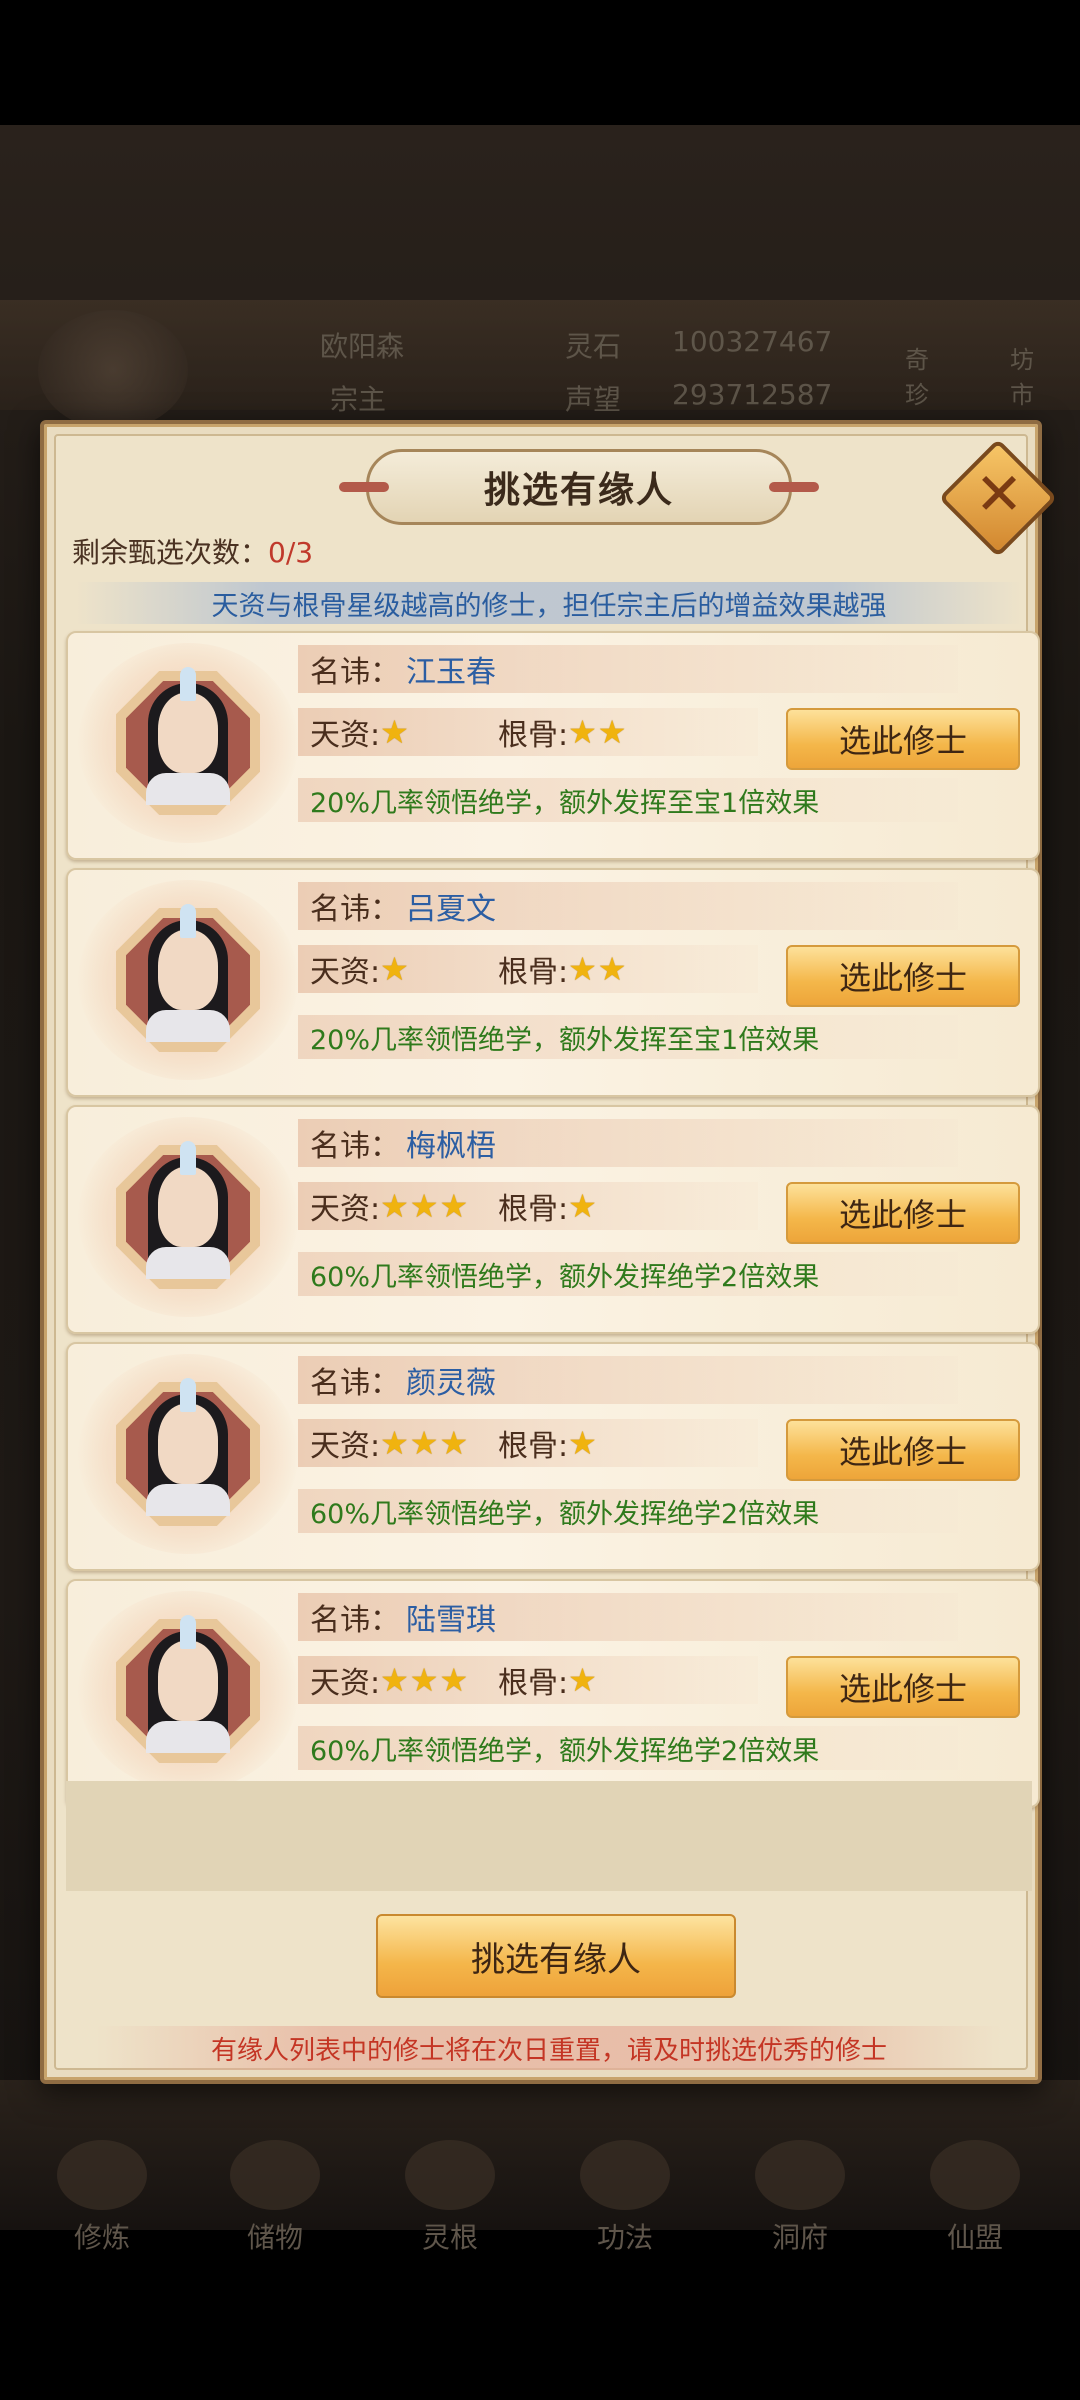 Image resolution: width=1080 pixels, height=2400 pixels. Describe the element at coordinates (451, 1383) in the screenshot. I see `candidate-name: 颜灵薇` at that location.